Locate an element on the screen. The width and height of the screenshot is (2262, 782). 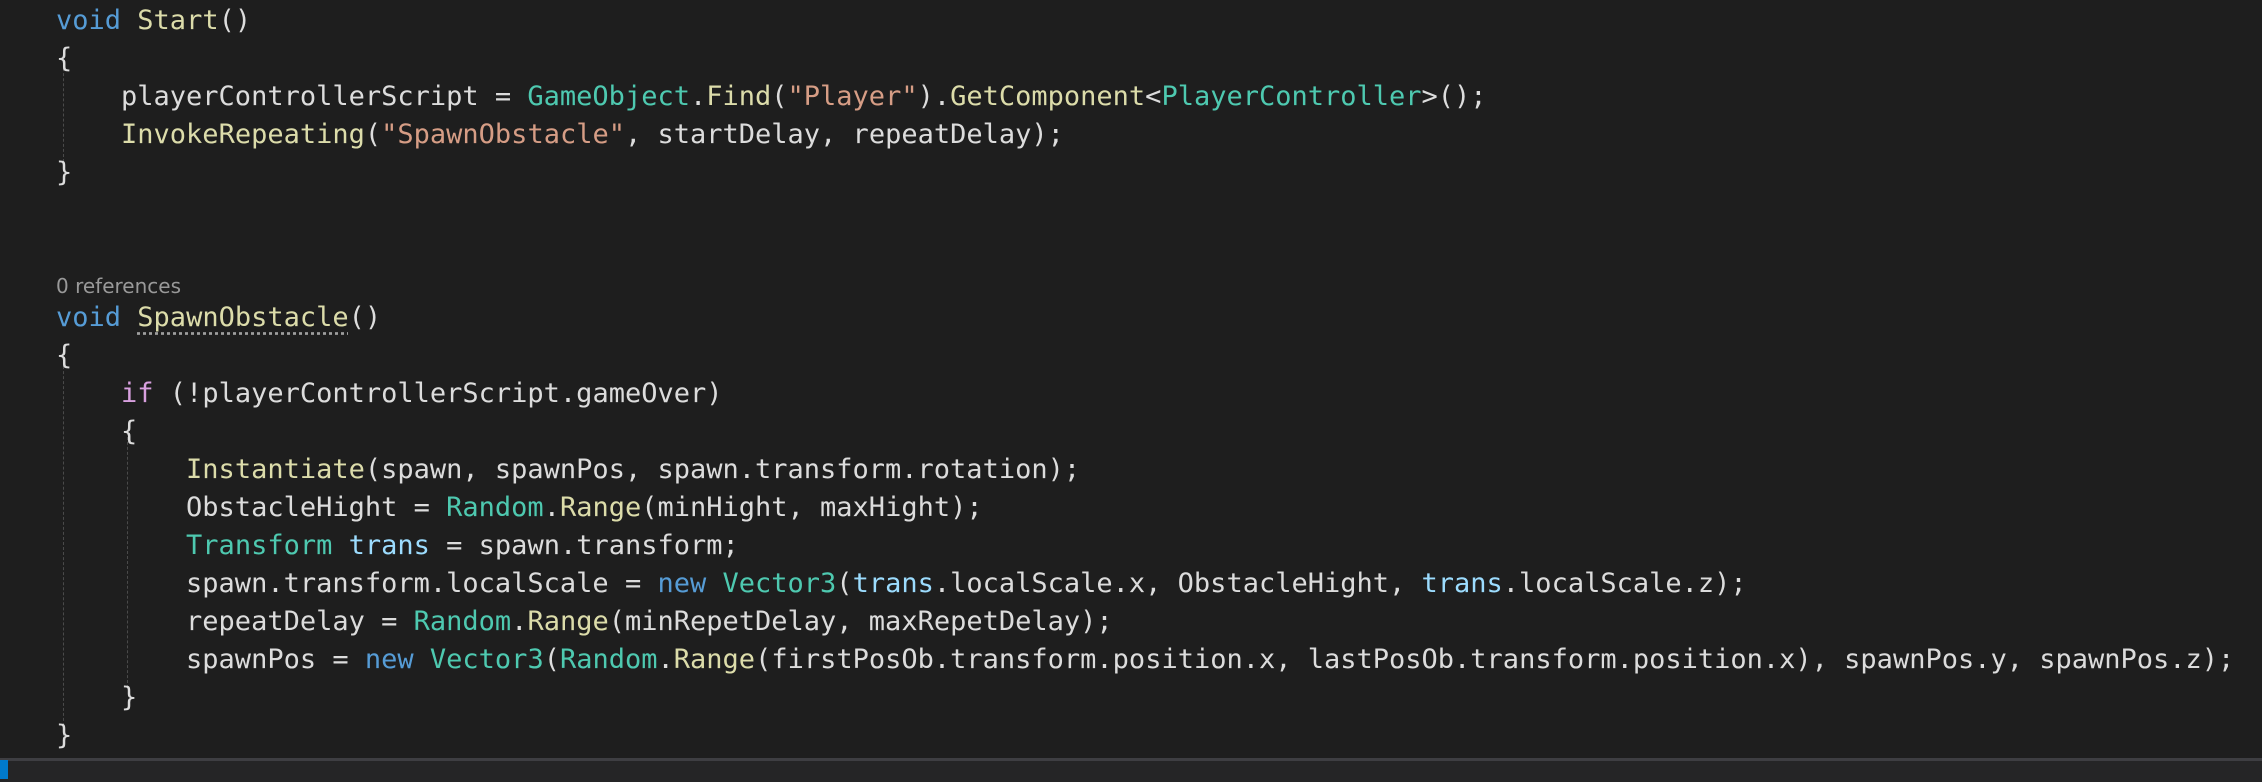
code-token: (minHight, maxHight); is located at coordinates (812, 507).